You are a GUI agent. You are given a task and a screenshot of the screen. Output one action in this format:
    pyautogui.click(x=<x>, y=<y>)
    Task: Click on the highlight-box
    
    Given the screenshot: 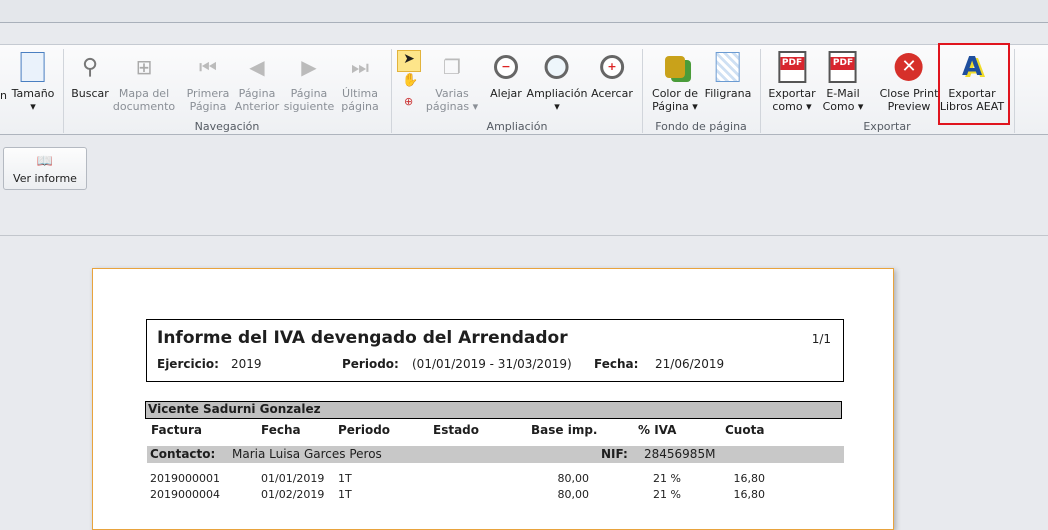 What is the action you would take?
    pyautogui.click(x=974, y=84)
    